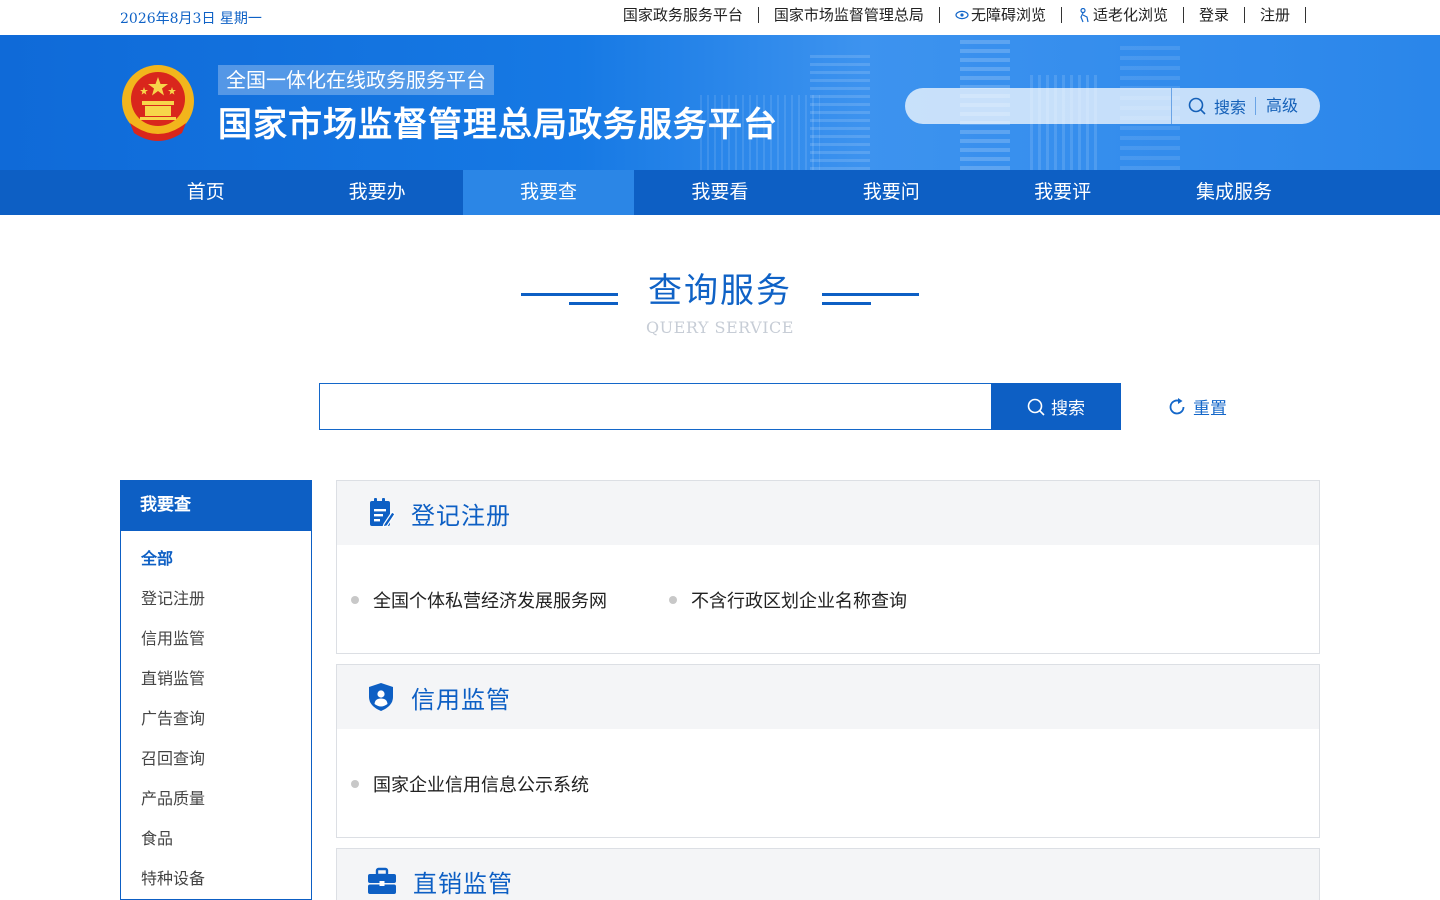 The image size is (1440, 900). What do you see at coordinates (548, 192) in the screenshot?
I see `nav-query: 我要查` at bounding box center [548, 192].